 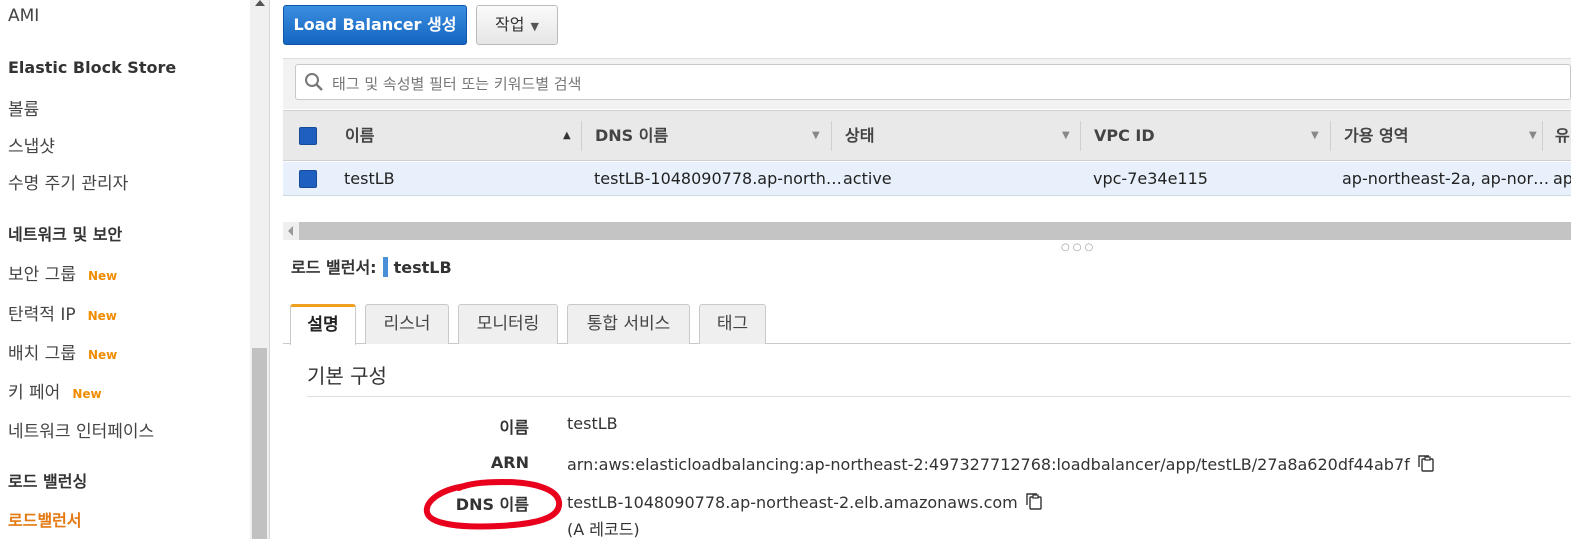 What do you see at coordinates (860, 135) in the screenshot?
I see `column-label: 상태` at bounding box center [860, 135].